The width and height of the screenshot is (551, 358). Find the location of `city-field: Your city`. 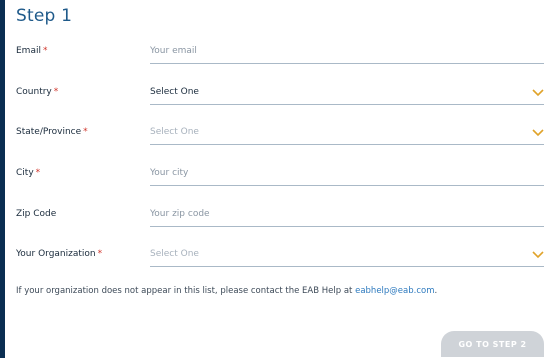

city-field: Your city is located at coordinates (347, 173).